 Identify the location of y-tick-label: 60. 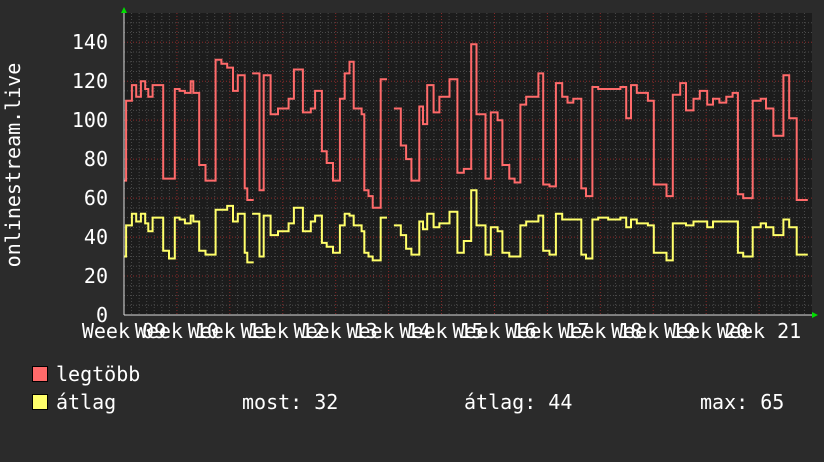
(96, 198).